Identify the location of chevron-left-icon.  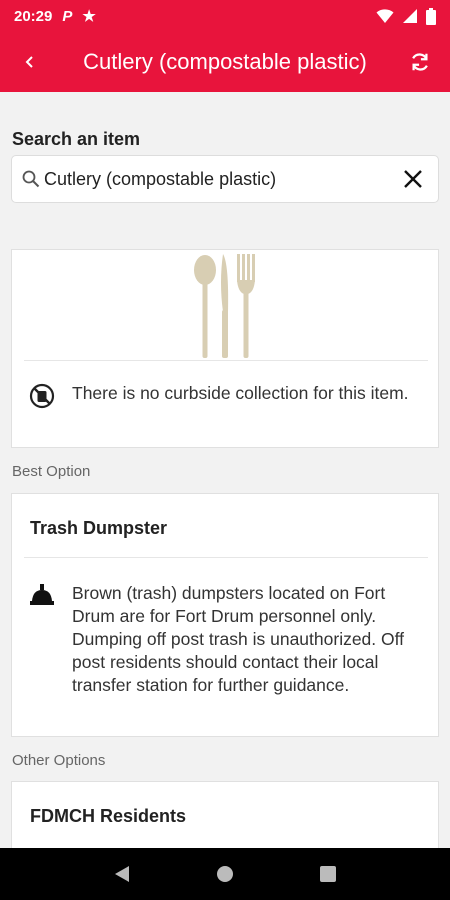
(29, 62).